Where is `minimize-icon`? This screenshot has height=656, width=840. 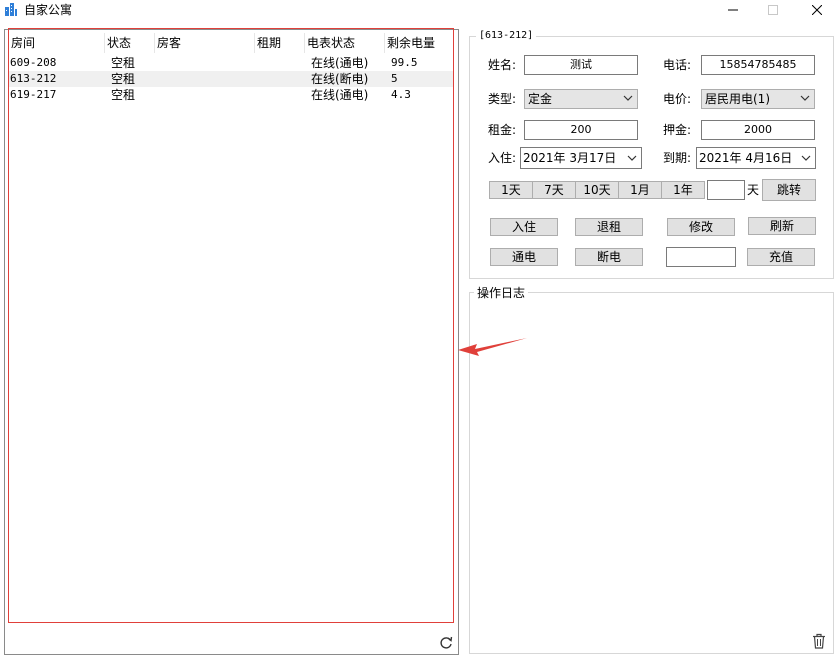 minimize-icon is located at coordinates (733, 10).